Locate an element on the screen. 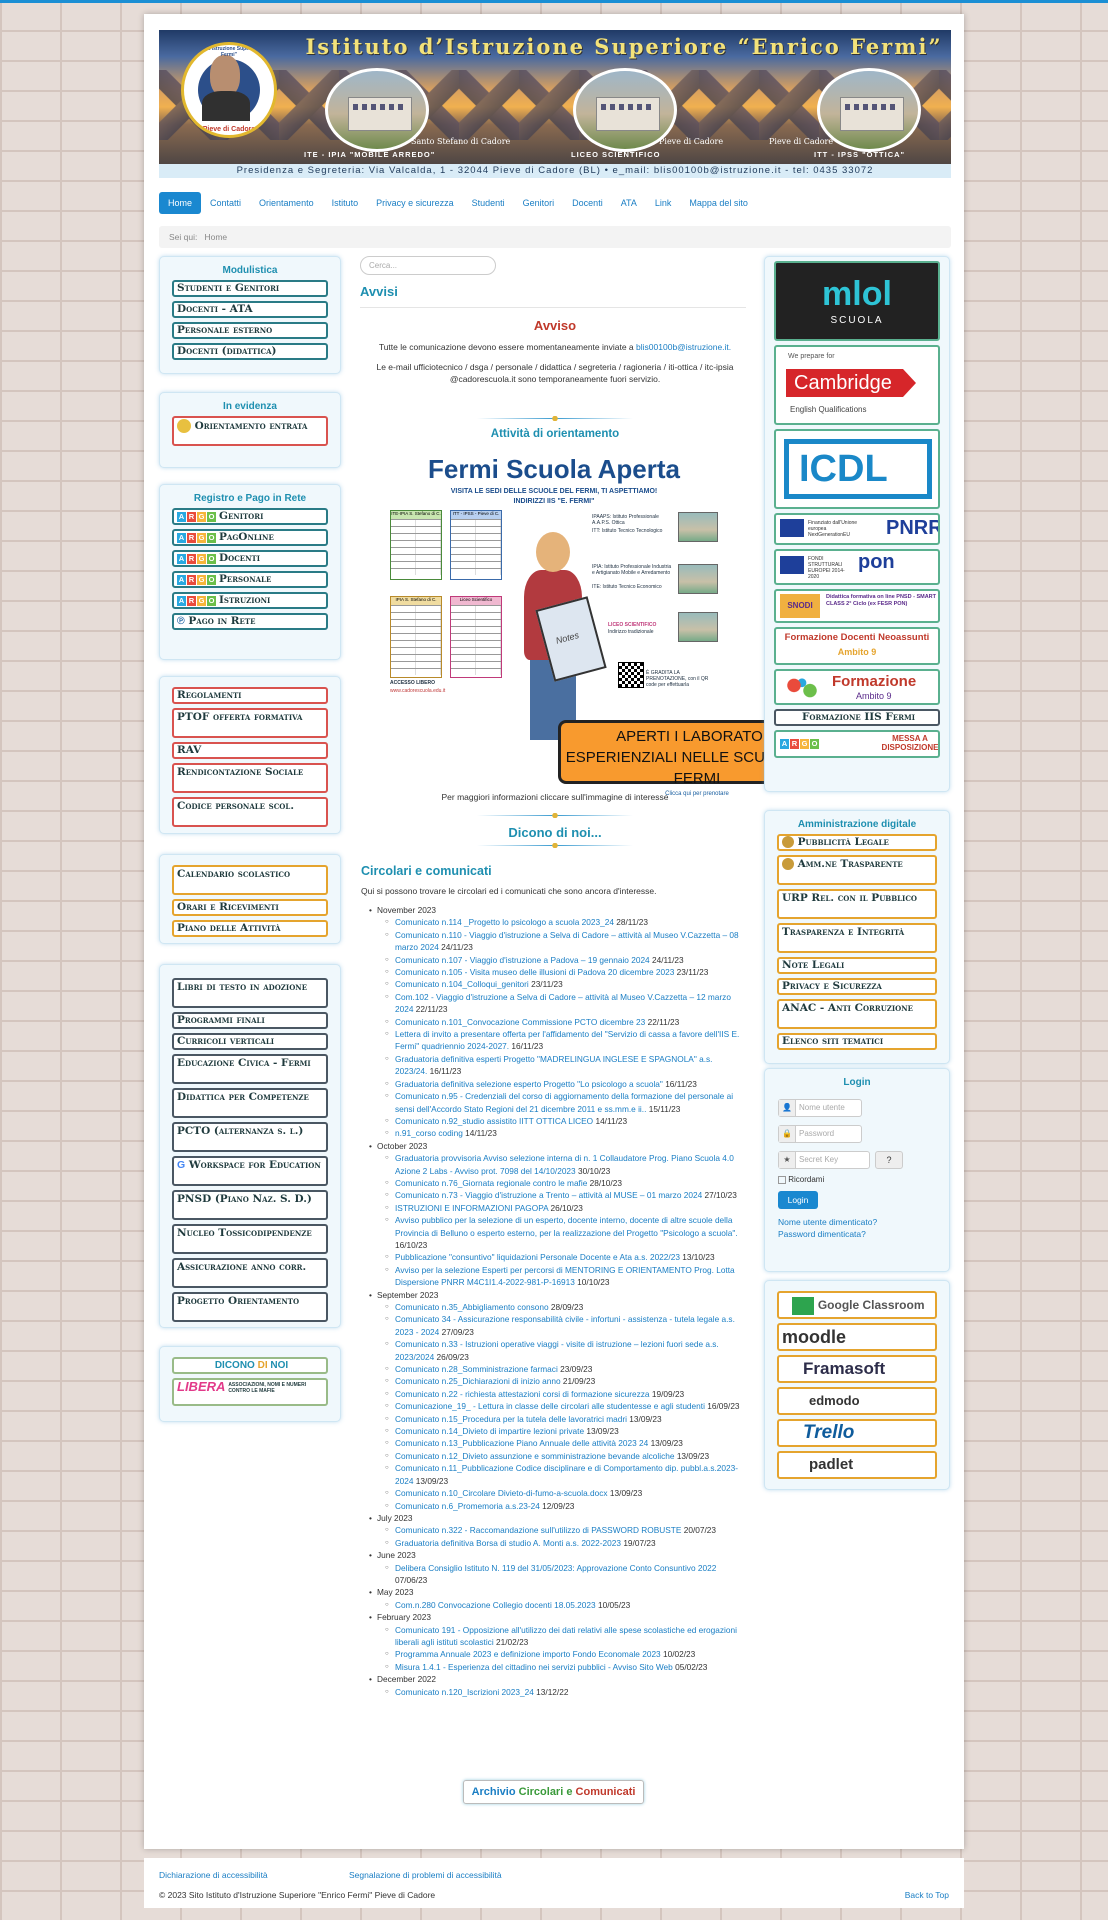 This screenshot has width=1108, height=1920. orientamento-entrata-button: Orientamento entrata is located at coordinates (250, 431).